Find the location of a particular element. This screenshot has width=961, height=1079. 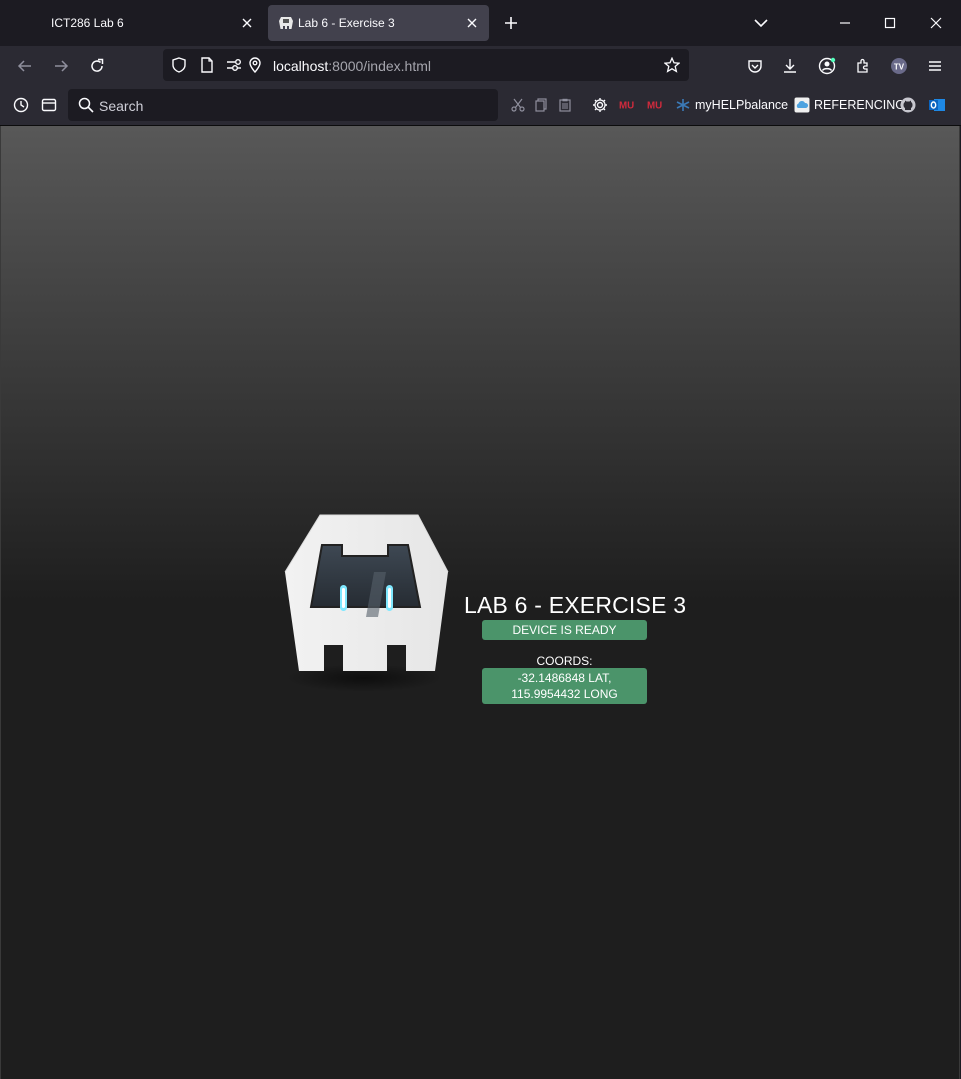

reload-button is located at coordinates (97, 66).